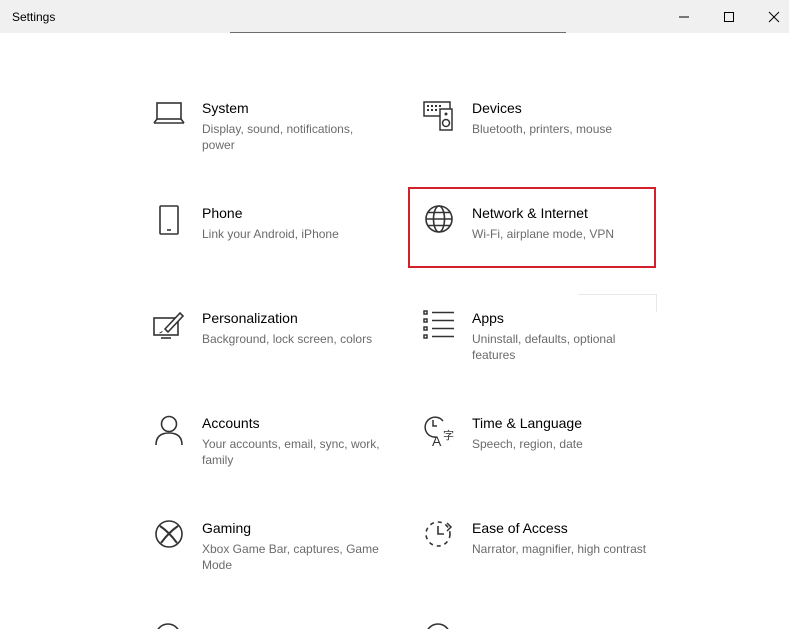  I want to click on maximize-button, so click(729, 16).